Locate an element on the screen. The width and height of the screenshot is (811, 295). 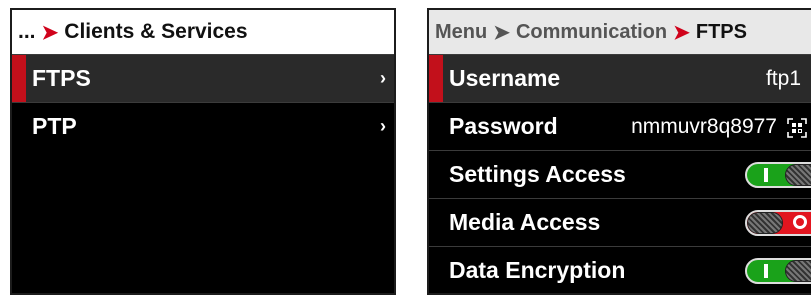
media-access-toggle is located at coordinates (778, 223).